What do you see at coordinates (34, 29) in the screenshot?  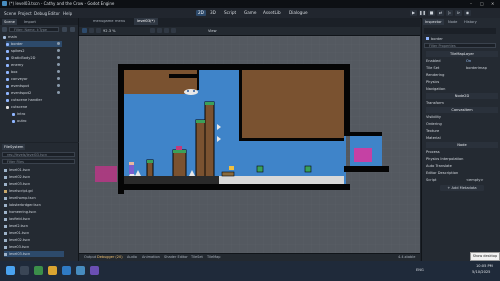 I see `scene-filter-input: Filter: Name, t:Type` at bounding box center [34, 29].